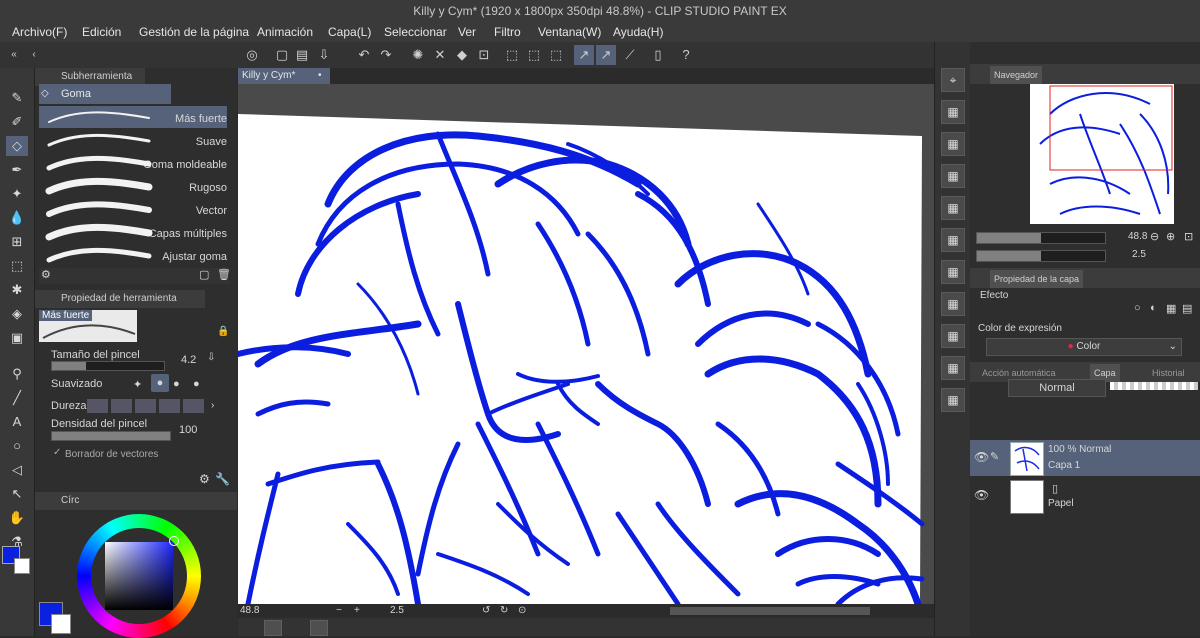 This screenshot has width=1200, height=638. Describe the element at coordinates (196, 384) in the screenshot. I see `smooth-3-icon: ●` at that location.